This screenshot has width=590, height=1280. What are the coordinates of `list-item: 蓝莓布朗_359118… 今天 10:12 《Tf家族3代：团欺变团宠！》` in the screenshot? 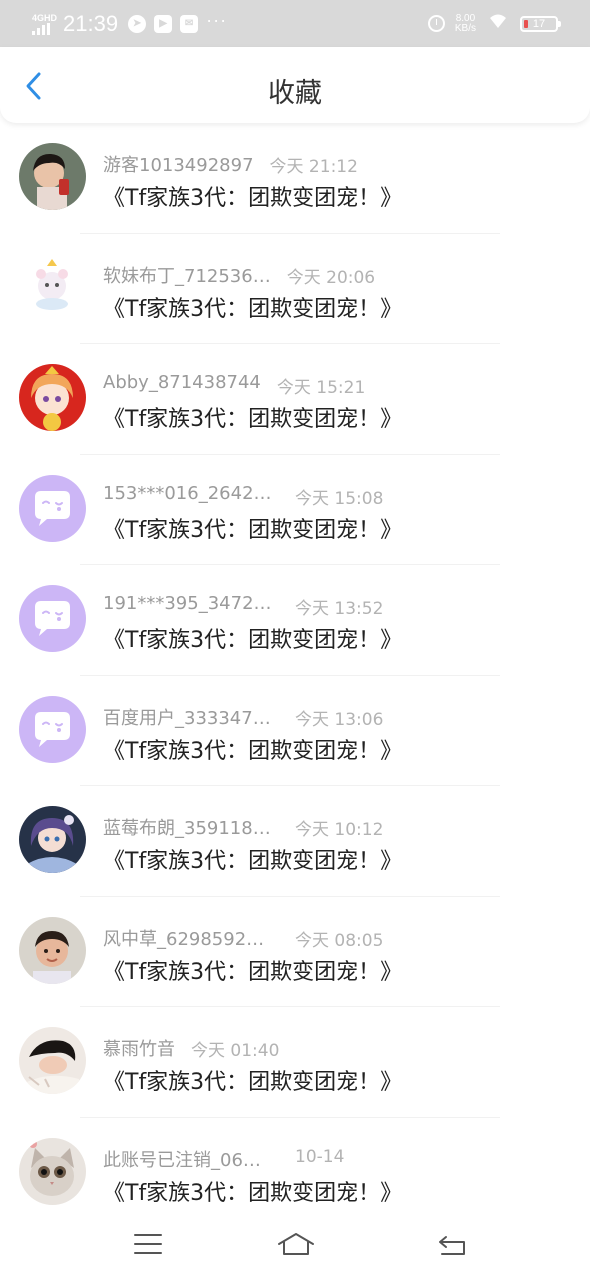 It's located at (295, 841).